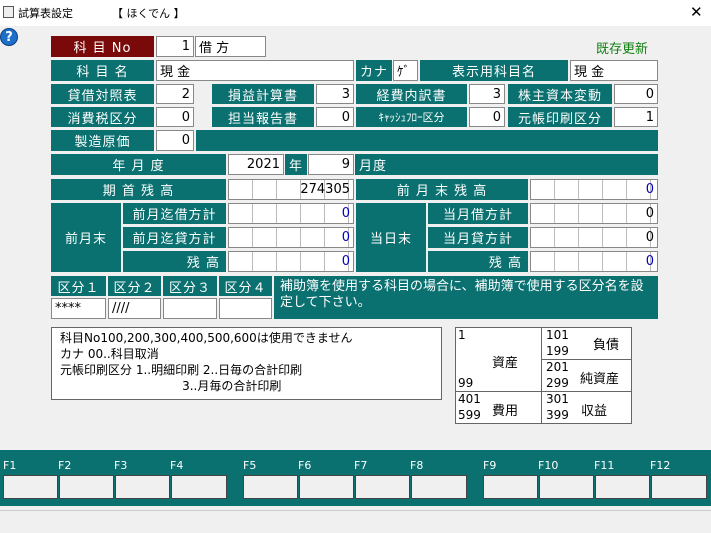 This screenshot has height=533, width=711. I want to click on kamoku-name-label: 科 目 名, so click(102, 70).